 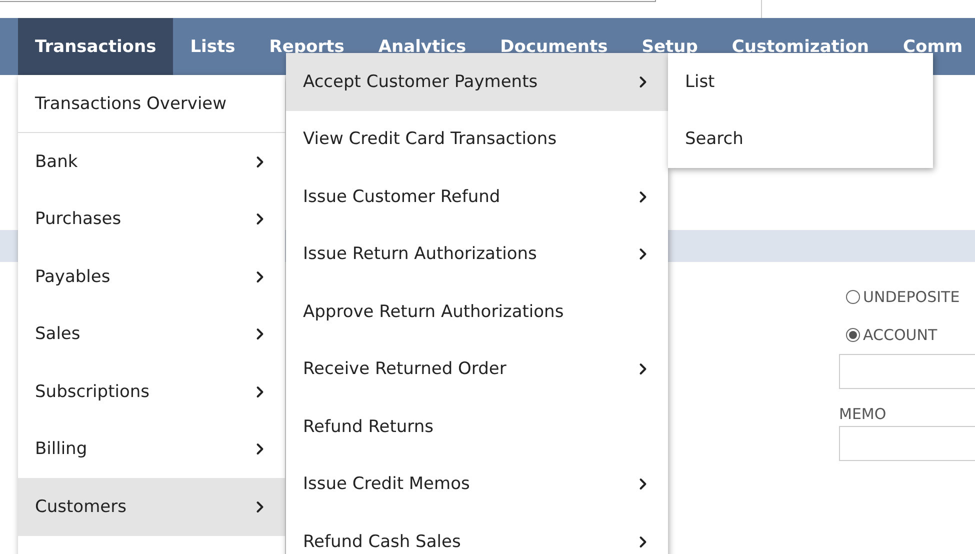 I want to click on menu-item: Billing, so click(x=151, y=449).